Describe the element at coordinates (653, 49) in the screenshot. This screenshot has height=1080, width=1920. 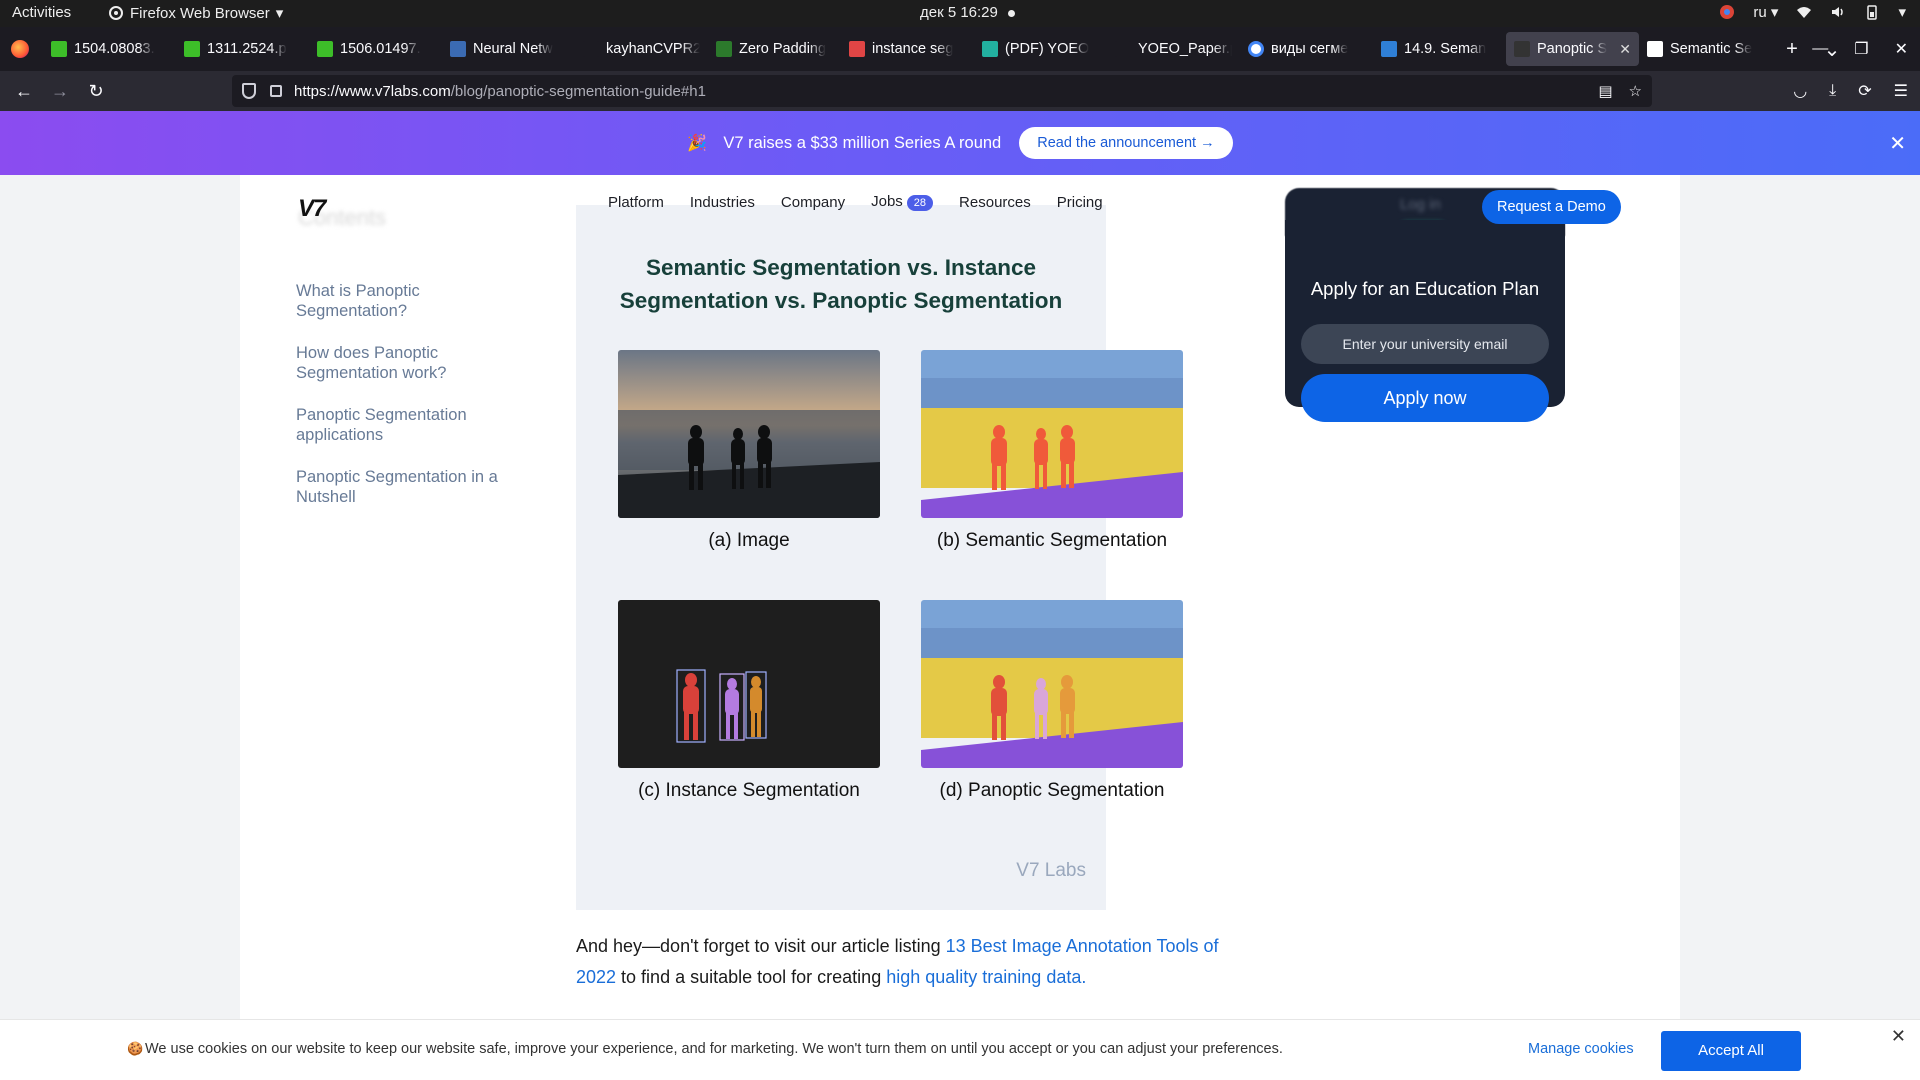
I see `tab-title: kayhanCVPR20` at that location.